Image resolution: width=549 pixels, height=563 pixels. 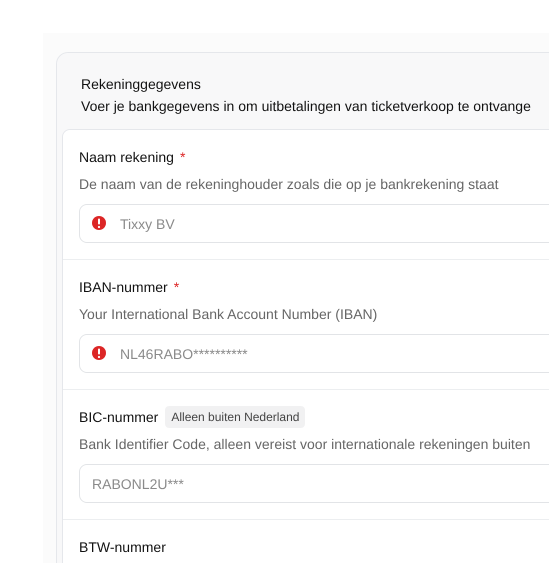 I want to click on text-field: NL46RABO**********, so click(x=314, y=353).